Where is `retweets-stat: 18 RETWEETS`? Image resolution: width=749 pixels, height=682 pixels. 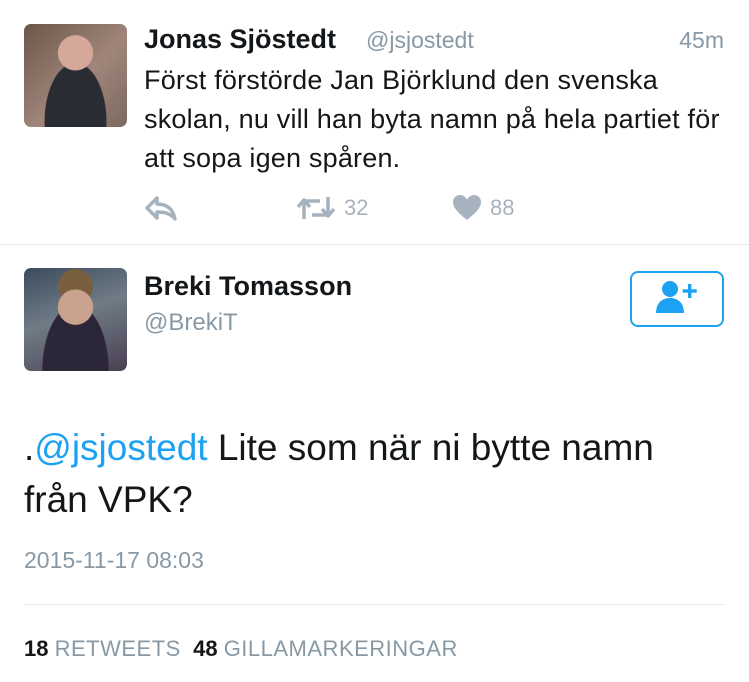
retweets-stat: 18 RETWEETS is located at coordinates (102, 648).